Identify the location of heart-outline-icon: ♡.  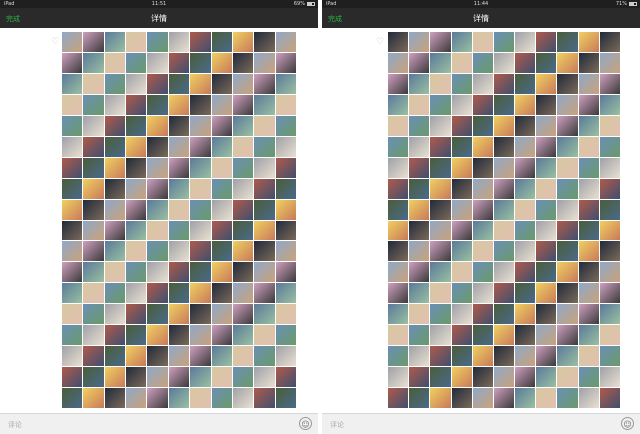
(55, 42).